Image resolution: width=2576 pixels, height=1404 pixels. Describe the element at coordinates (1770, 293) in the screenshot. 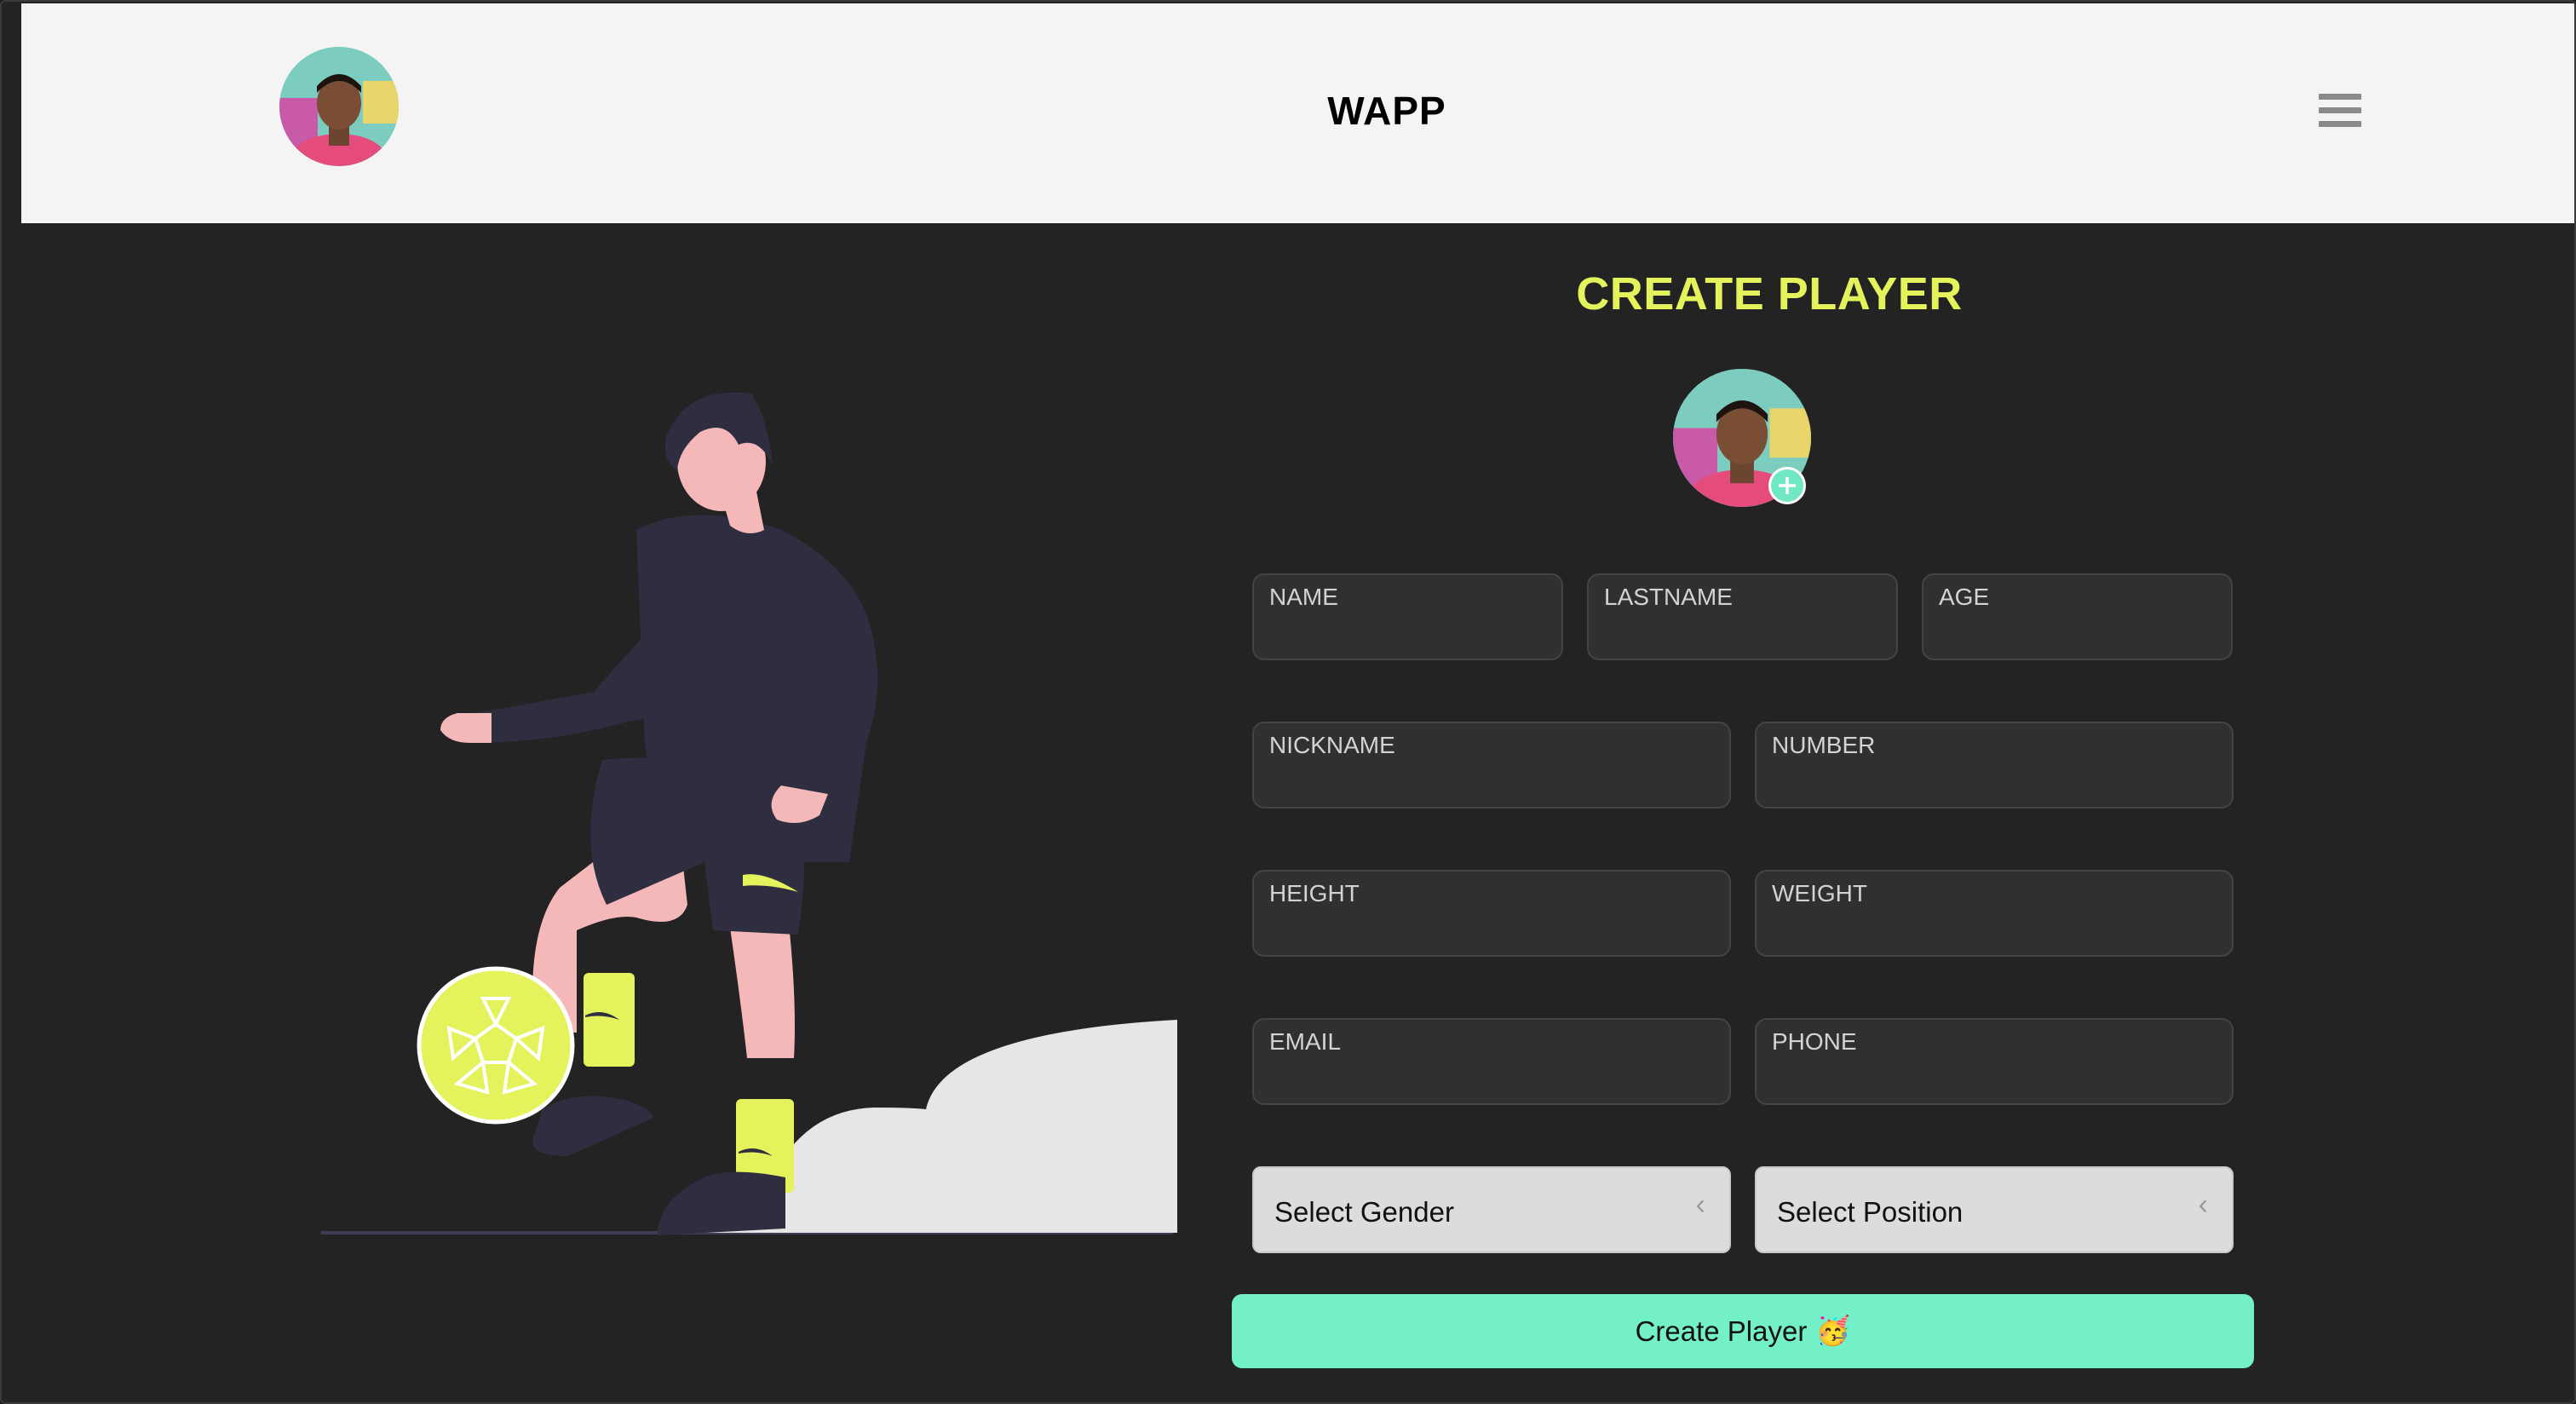

I see `form-title: CREATE PLAYER` at that location.